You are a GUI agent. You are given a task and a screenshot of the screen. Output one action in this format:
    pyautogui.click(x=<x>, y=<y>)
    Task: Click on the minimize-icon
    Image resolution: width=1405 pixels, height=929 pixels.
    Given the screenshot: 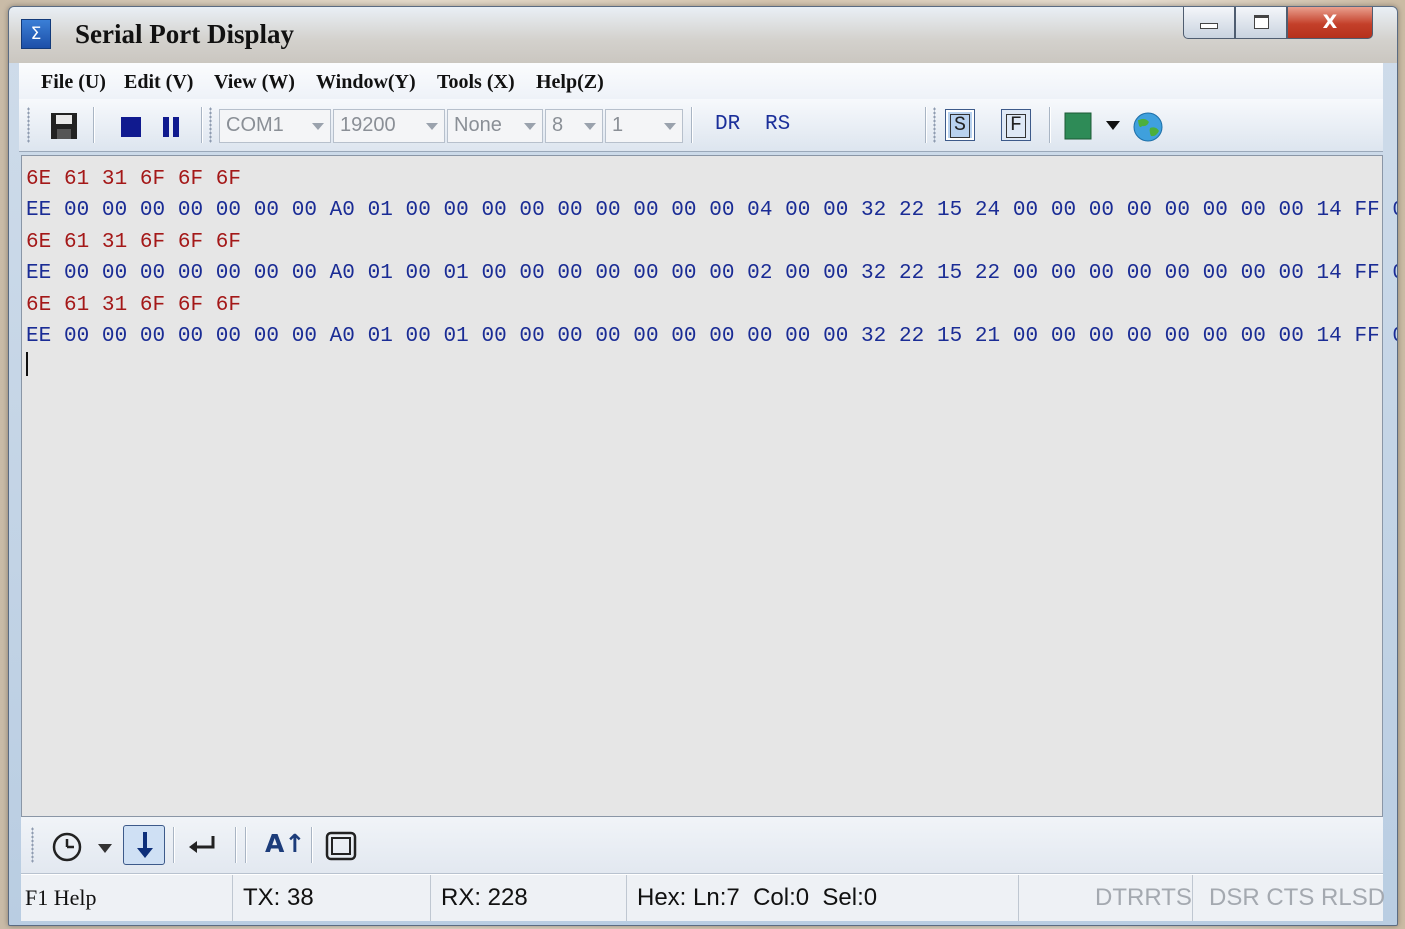 What is the action you would take?
    pyautogui.click(x=1209, y=26)
    